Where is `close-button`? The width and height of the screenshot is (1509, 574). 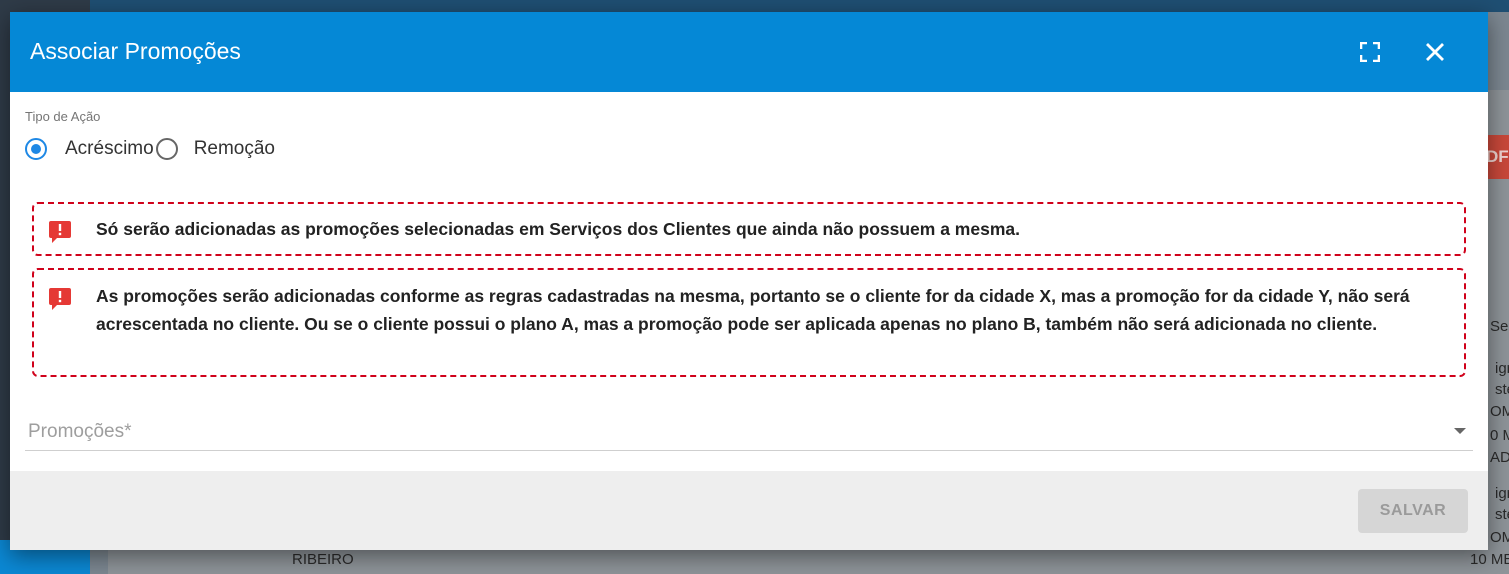
close-button is located at coordinates (1435, 52).